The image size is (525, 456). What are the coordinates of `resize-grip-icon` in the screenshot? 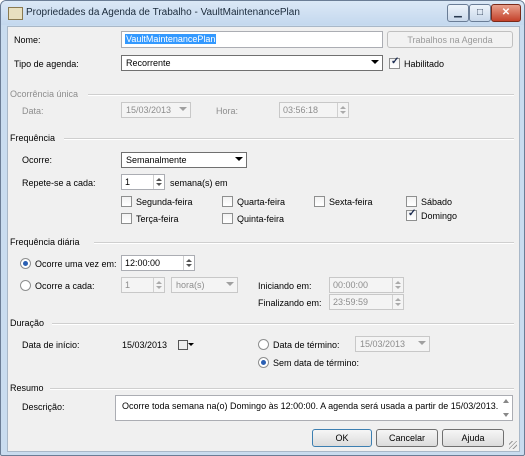 It's located at (513, 445).